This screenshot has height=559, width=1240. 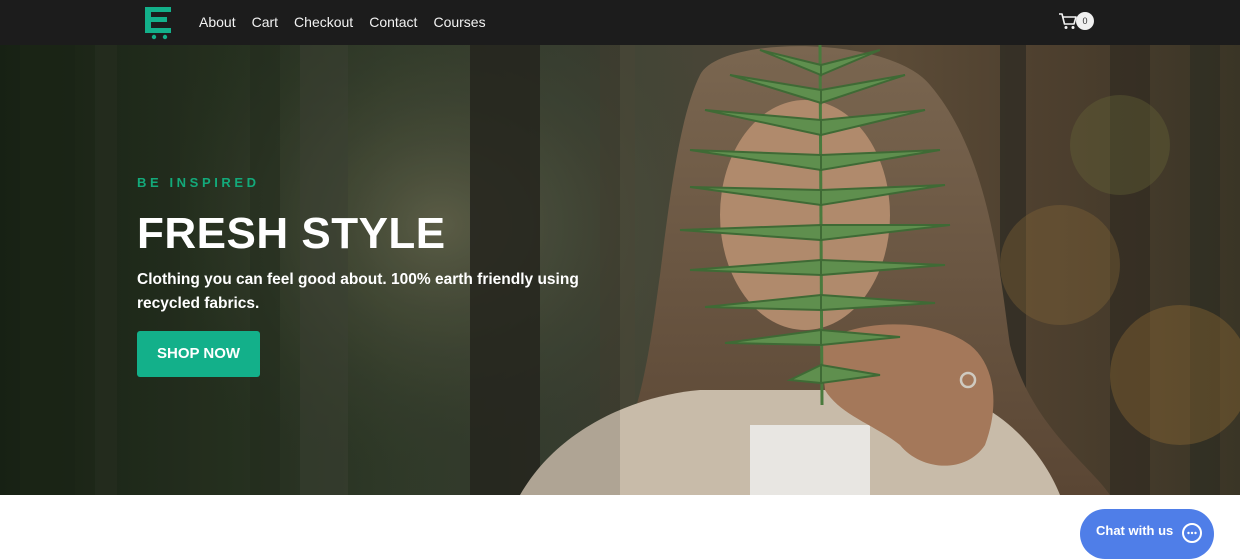 I want to click on chat-widget-button: Chat with us, so click(x=1147, y=534).